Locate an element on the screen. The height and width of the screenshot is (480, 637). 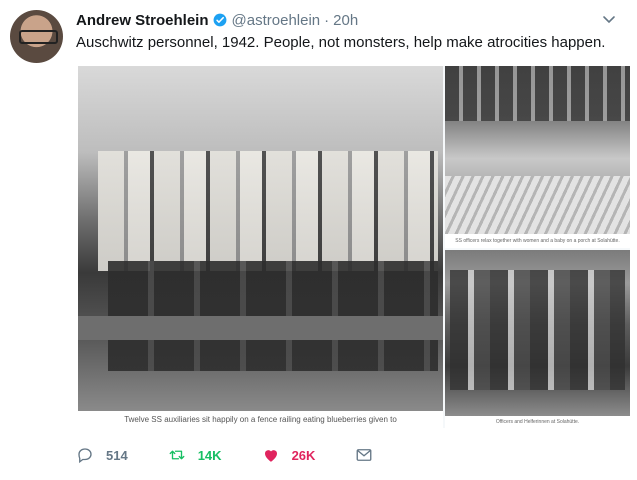
photo-porch-roof is located at coordinates (537, 93).